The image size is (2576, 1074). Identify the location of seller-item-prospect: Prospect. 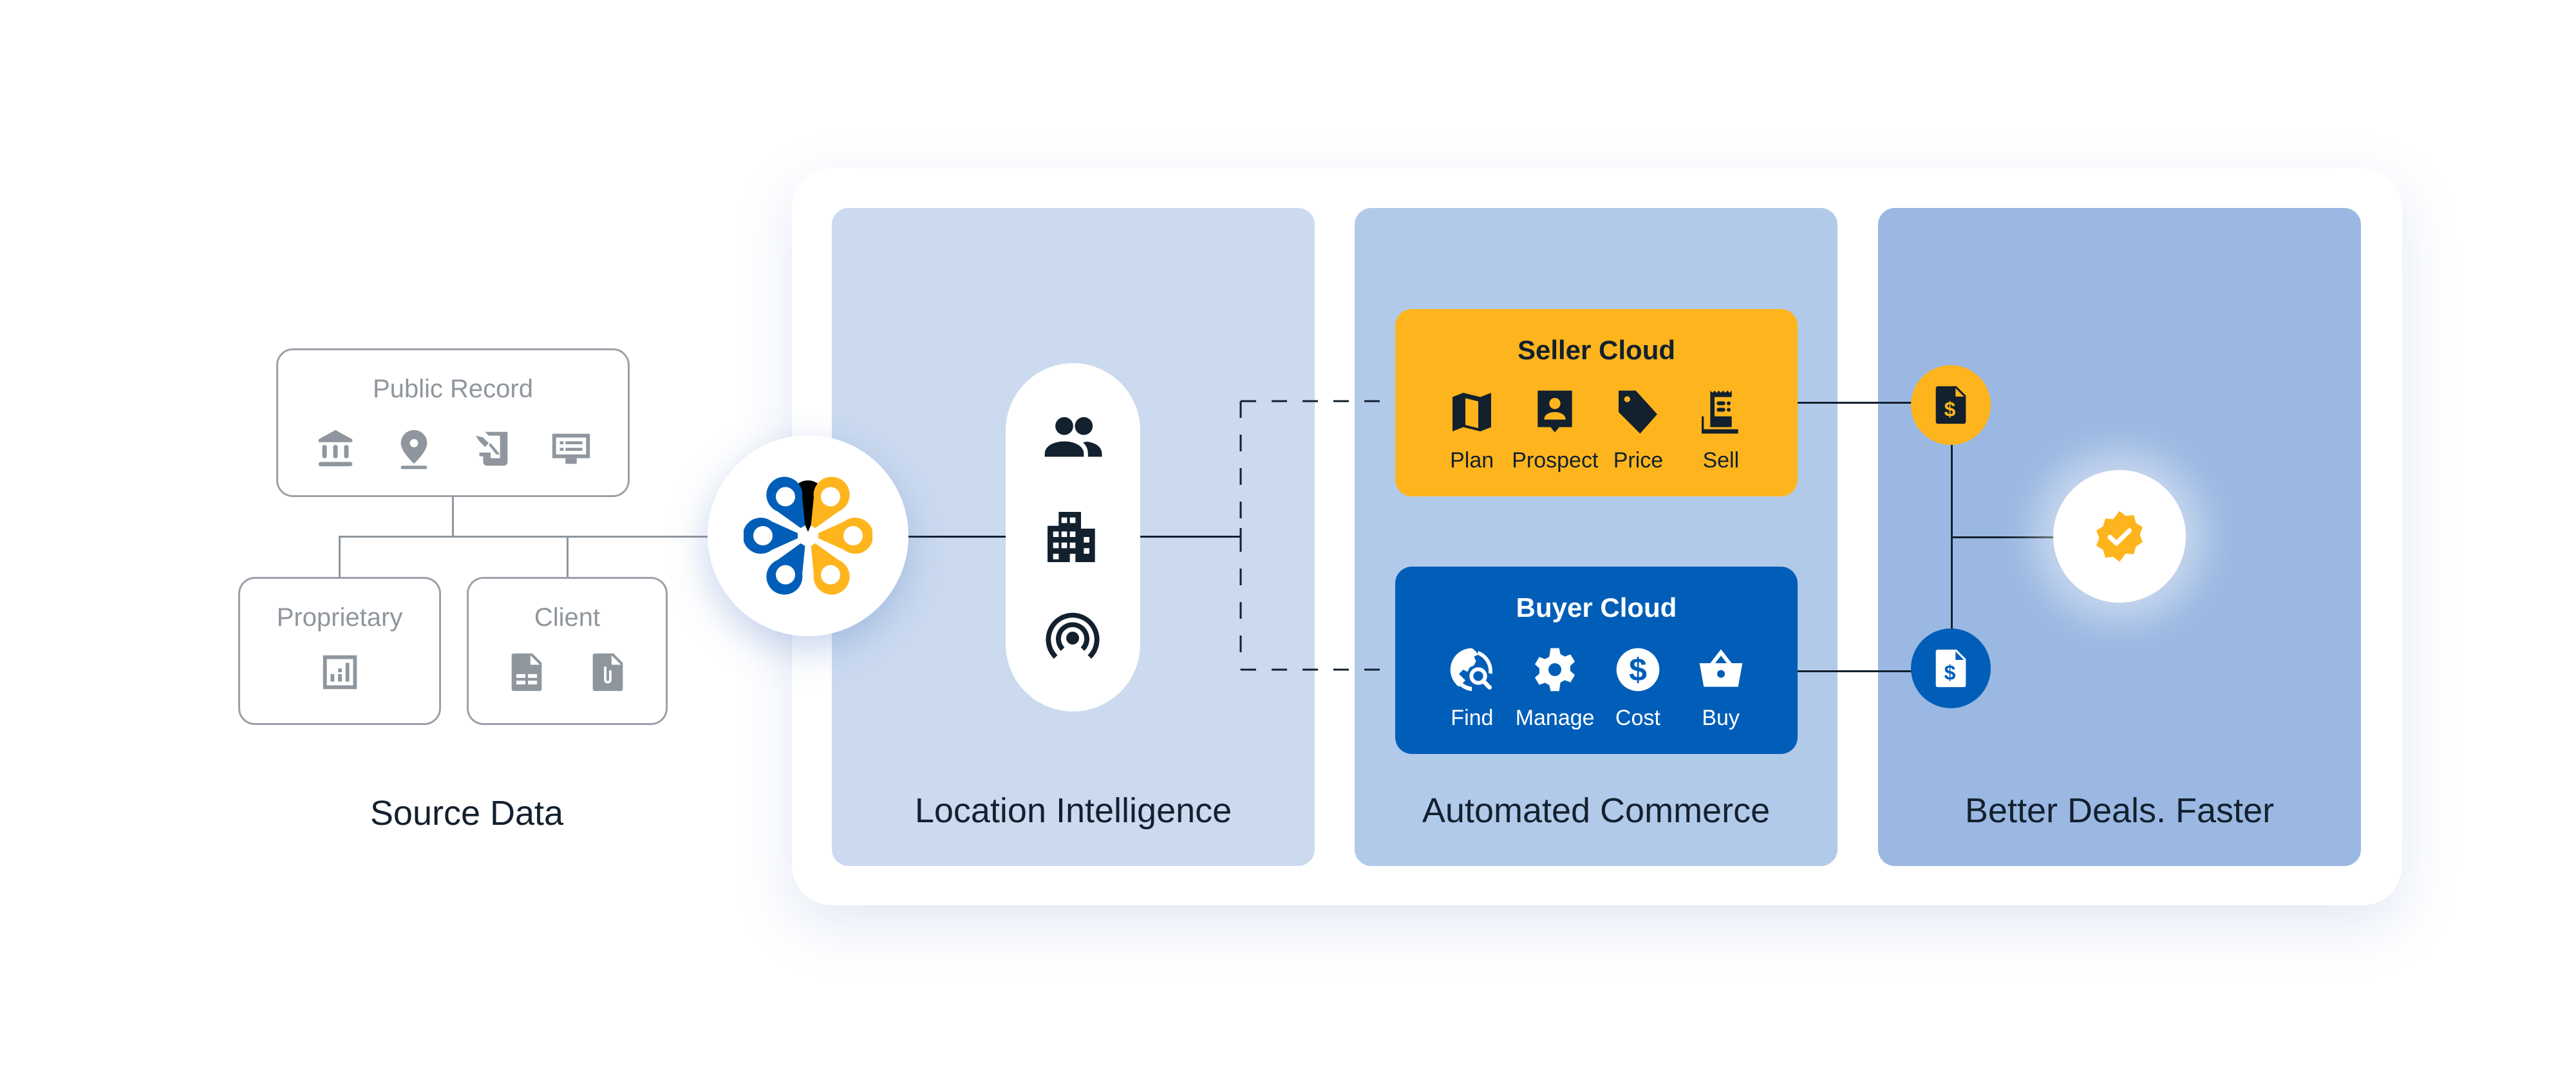
(1555, 429).